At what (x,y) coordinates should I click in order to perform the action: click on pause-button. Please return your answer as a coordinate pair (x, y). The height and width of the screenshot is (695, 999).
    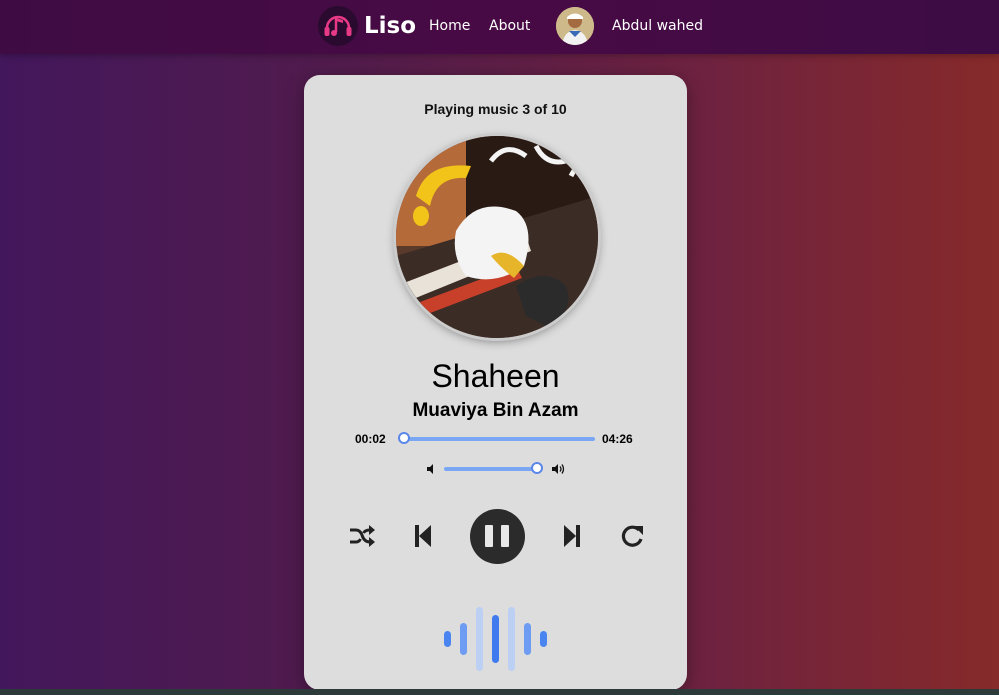
    Looking at the image, I should click on (497, 536).